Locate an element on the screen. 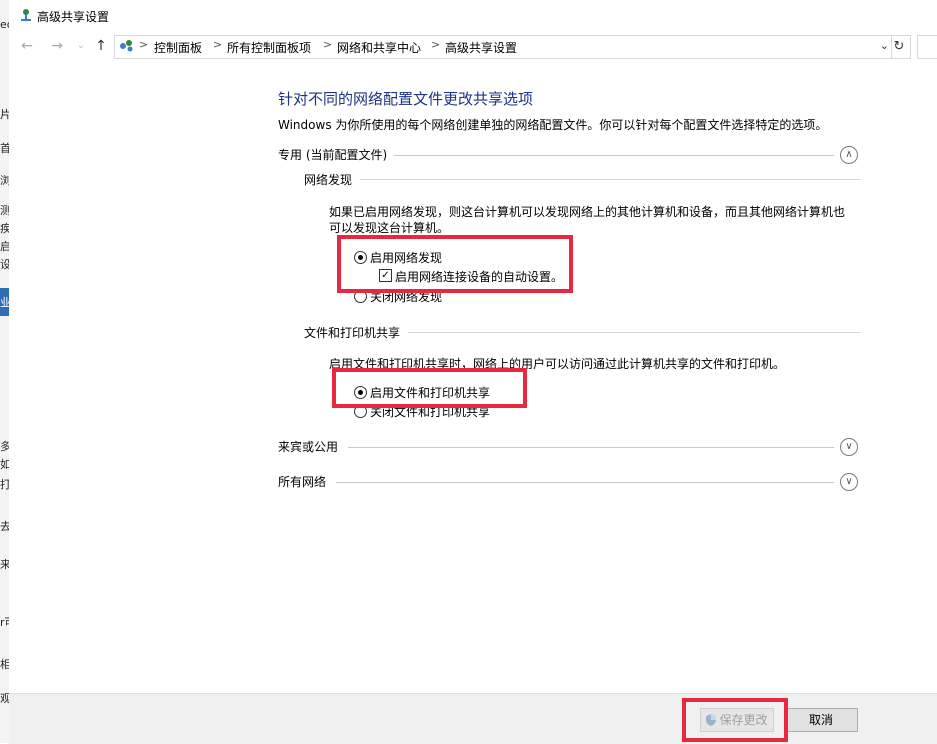  section-guest-public: 来宾或公用 ∨ is located at coordinates (569, 448).